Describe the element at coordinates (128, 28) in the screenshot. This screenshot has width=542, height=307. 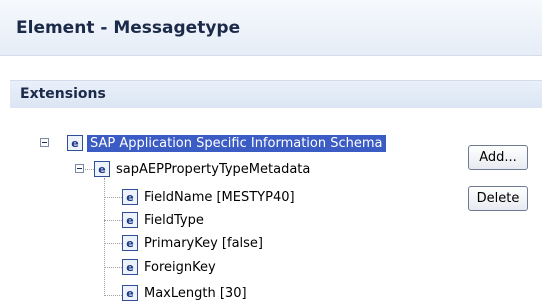
I see `page-title: Element - Messagetype` at that location.